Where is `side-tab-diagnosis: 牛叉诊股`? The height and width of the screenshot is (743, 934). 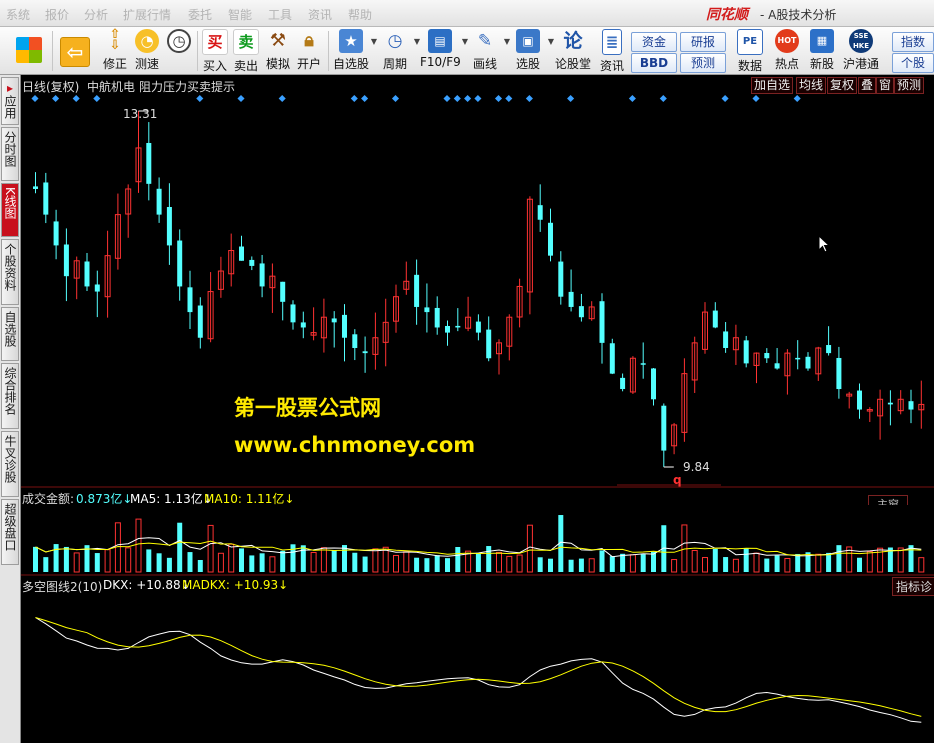
side-tab-diagnosis: 牛叉诊股 is located at coordinates (10, 464).